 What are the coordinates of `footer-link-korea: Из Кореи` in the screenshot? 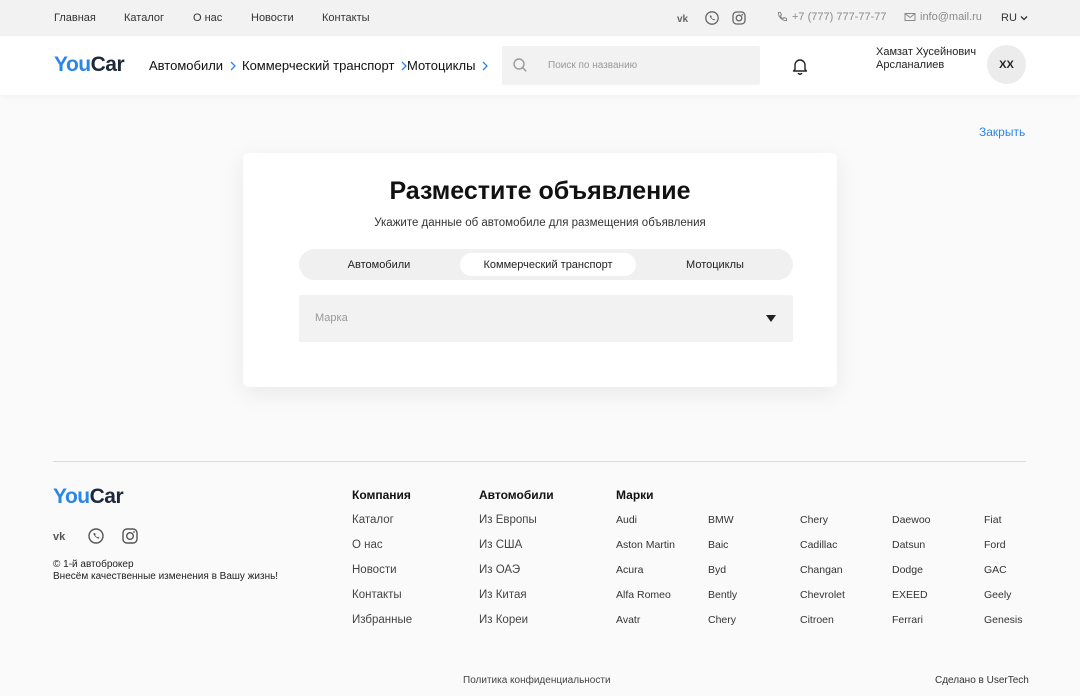 It's located at (503, 620).